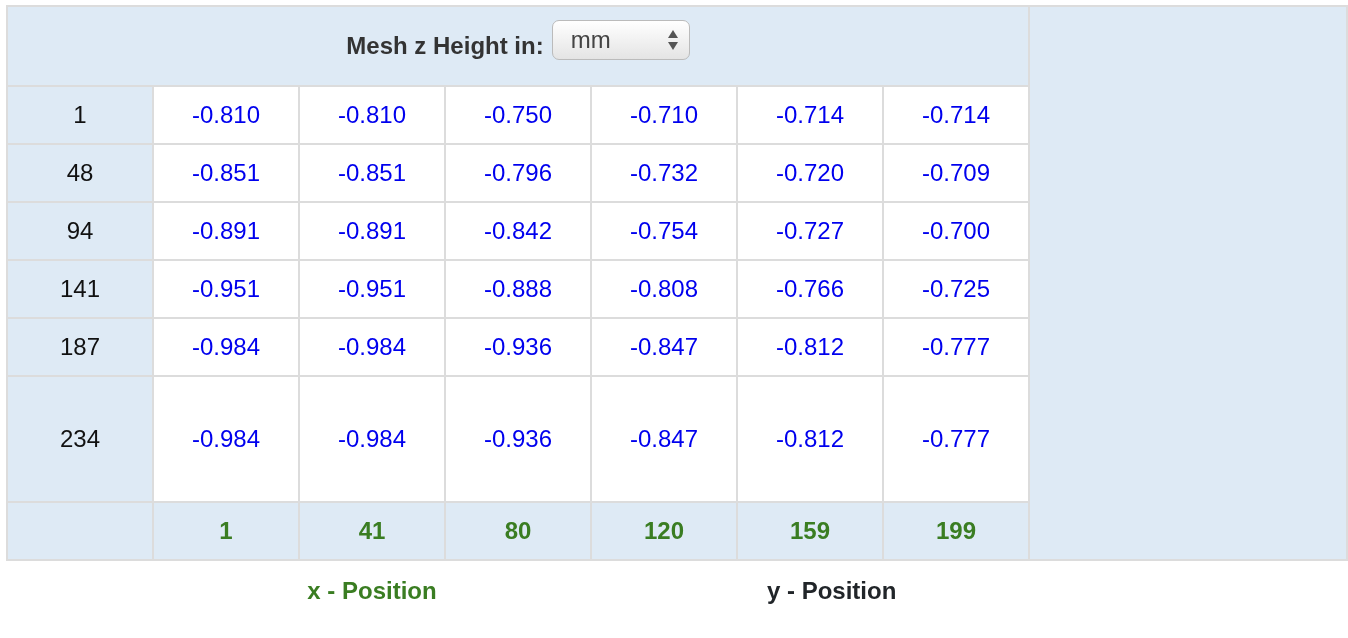  Describe the element at coordinates (832, 590) in the screenshot. I see `y-axis-label: y - Position` at that location.